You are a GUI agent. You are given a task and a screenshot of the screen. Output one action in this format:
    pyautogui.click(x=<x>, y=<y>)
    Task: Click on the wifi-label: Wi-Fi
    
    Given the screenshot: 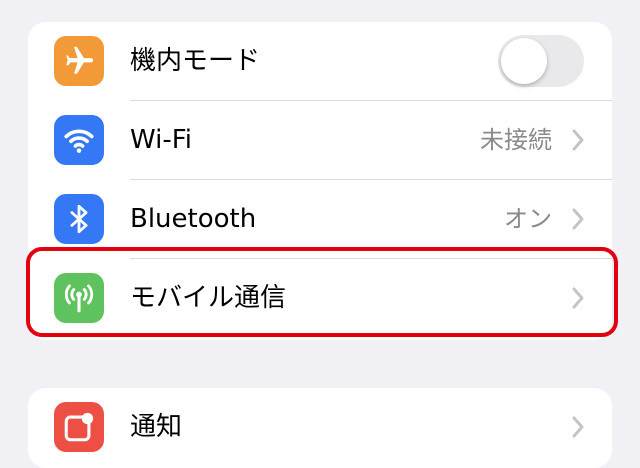 What is the action you would take?
    pyautogui.click(x=161, y=140)
    